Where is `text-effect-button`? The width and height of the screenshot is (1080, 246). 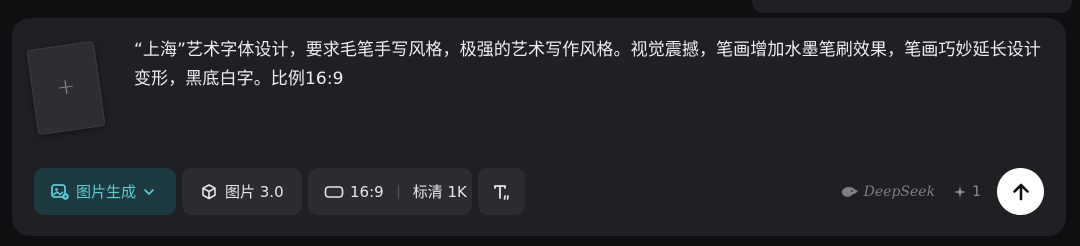
text-effect-button is located at coordinates (501, 191).